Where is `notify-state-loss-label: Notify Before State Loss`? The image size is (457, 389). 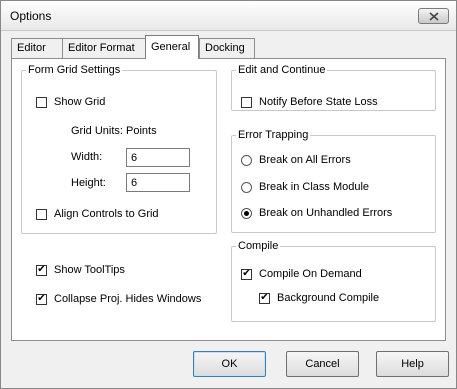 notify-state-loss-label: Notify Before State Loss is located at coordinates (318, 102).